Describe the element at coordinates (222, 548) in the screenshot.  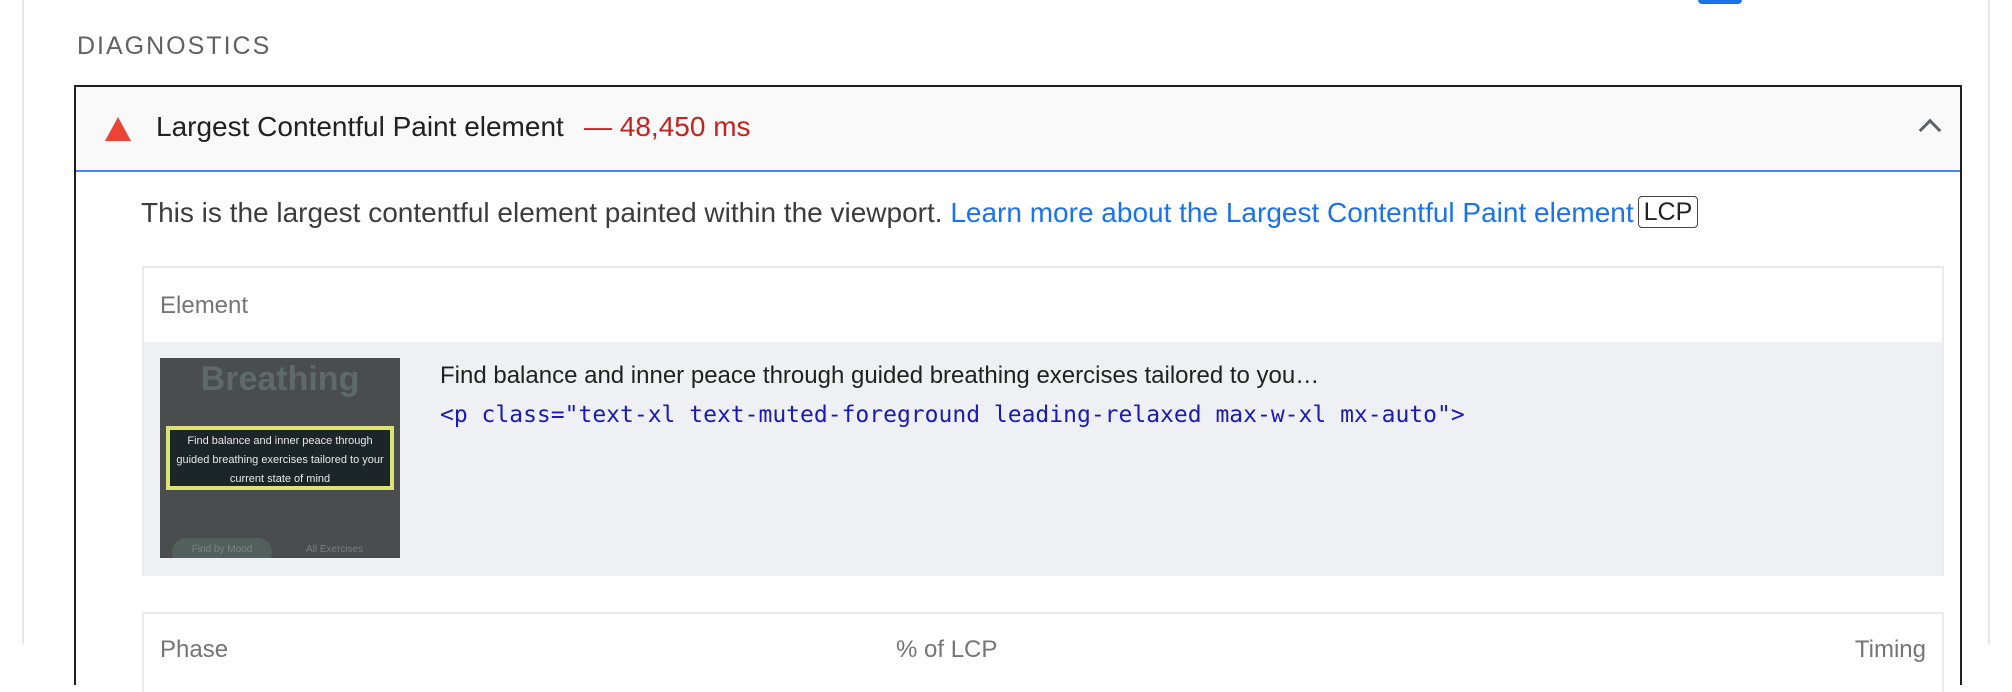
I see `thumbnail-button-left: Find by Mood` at that location.